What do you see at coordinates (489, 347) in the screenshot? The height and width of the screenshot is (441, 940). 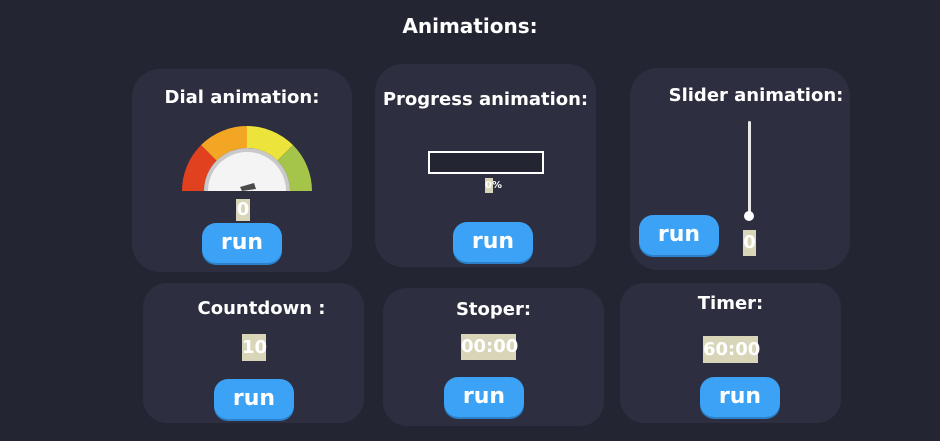 I see `stoper-value: 00:00` at bounding box center [489, 347].